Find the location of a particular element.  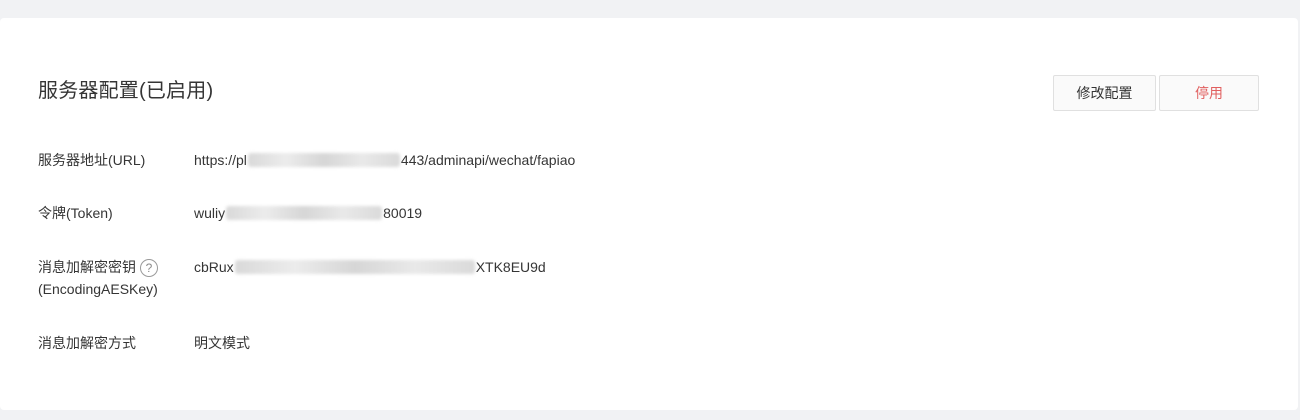

field-label-aeskey: 消息加解密密钥? (EncodingAESKey) is located at coordinates (116, 278).